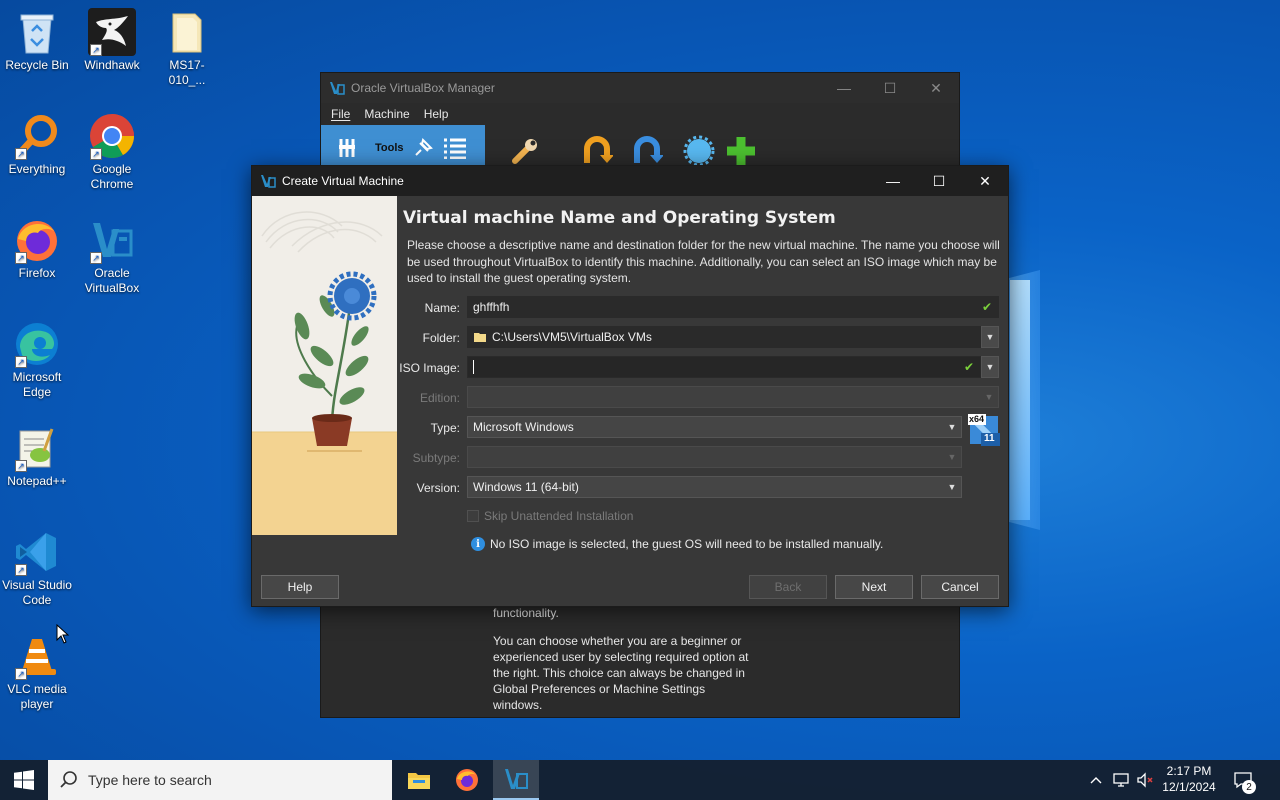 The width and height of the screenshot is (1280, 800). Describe the element at coordinates (1189, 779) in the screenshot. I see `taskbar-clock: 2:17 PM 12/1/2024` at that location.